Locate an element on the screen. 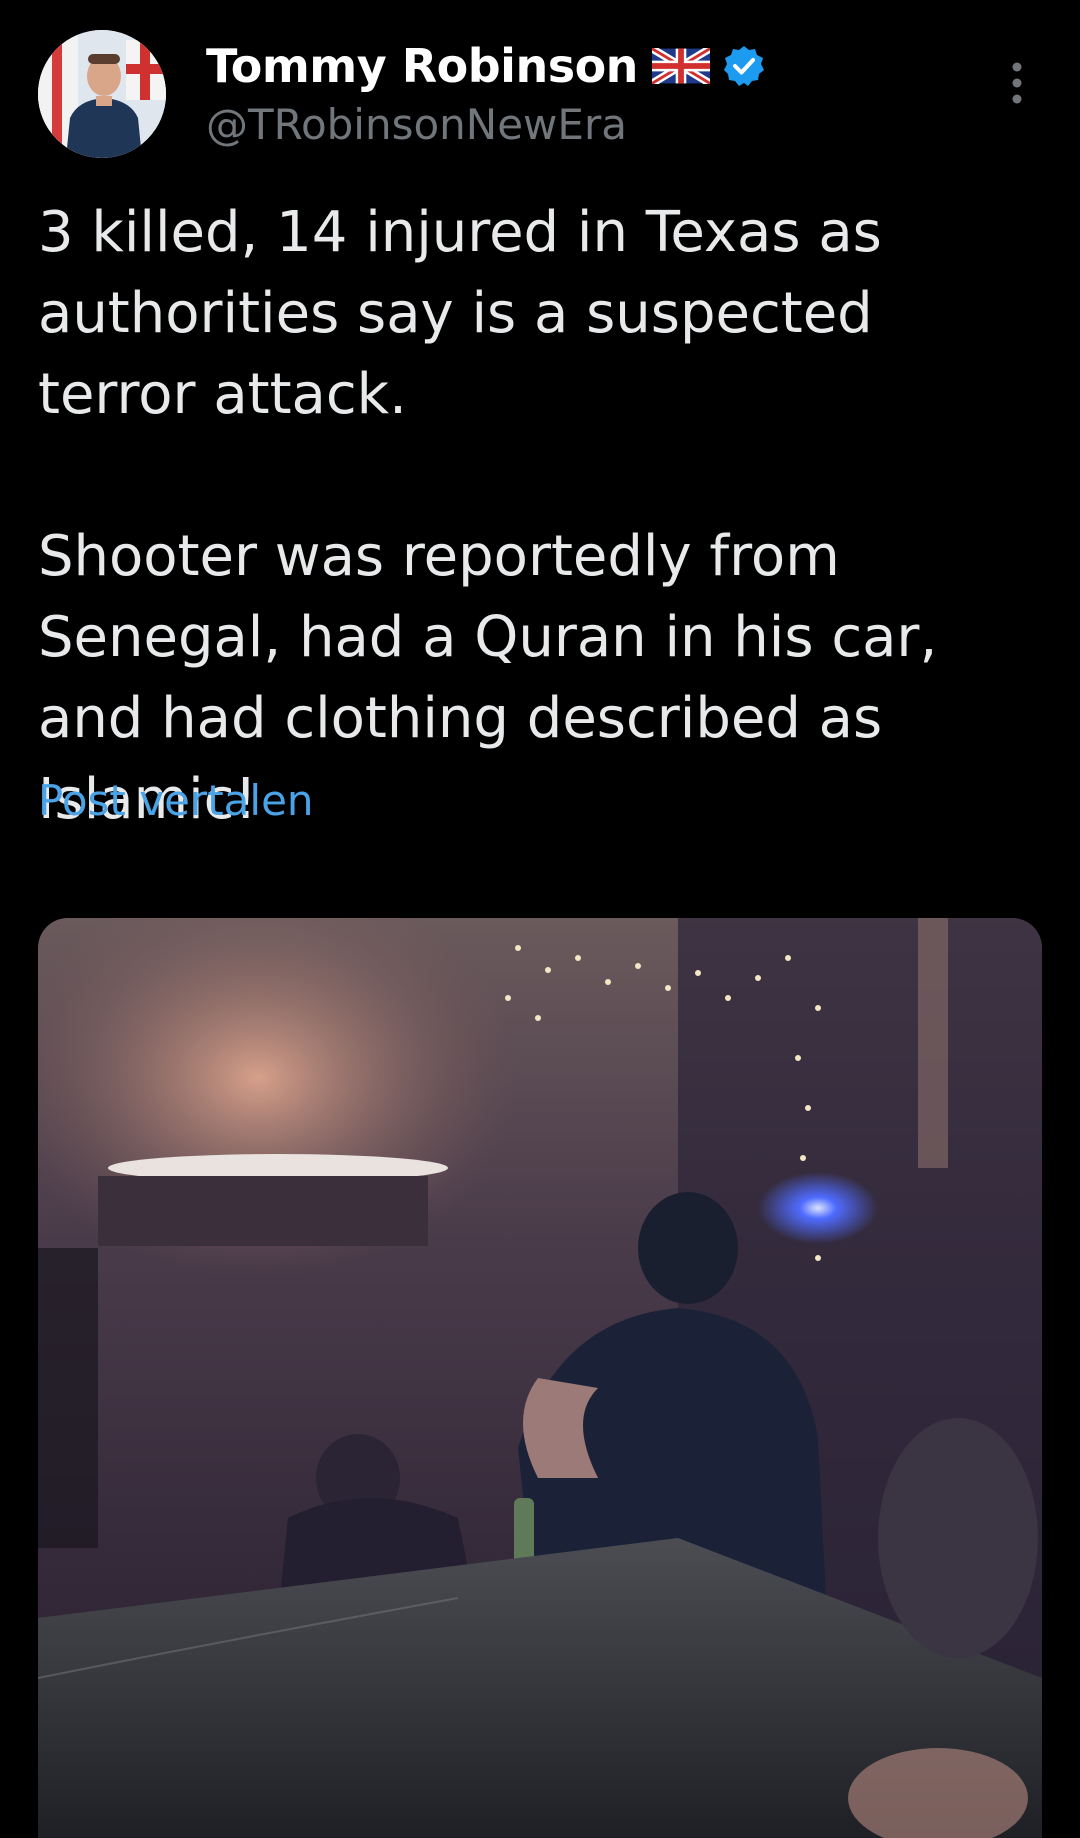 The image size is (1080, 1838). verified-badge-icon is located at coordinates (744, 66).